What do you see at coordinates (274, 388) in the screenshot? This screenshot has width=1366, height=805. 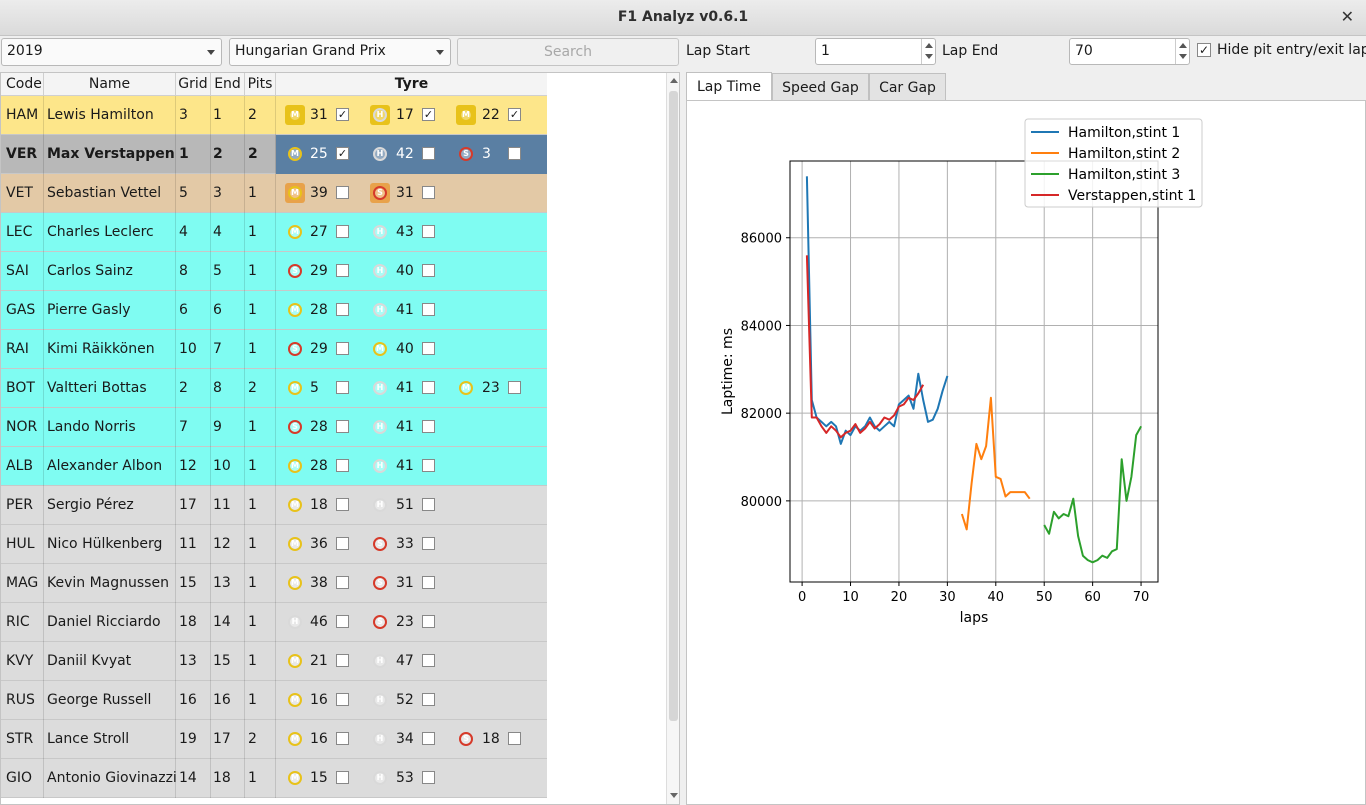 I see `table-row: BOT Valtteri Bottas 2 8 2 M 5 H 41 M 23` at bounding box center [274, 388].